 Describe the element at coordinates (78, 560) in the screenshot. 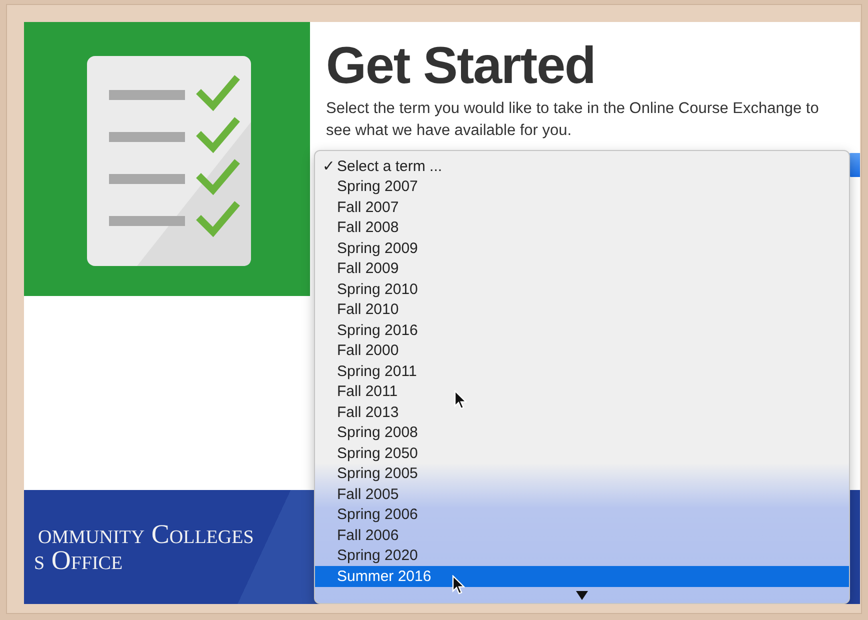

I see `banner-text: s Office` at that location.